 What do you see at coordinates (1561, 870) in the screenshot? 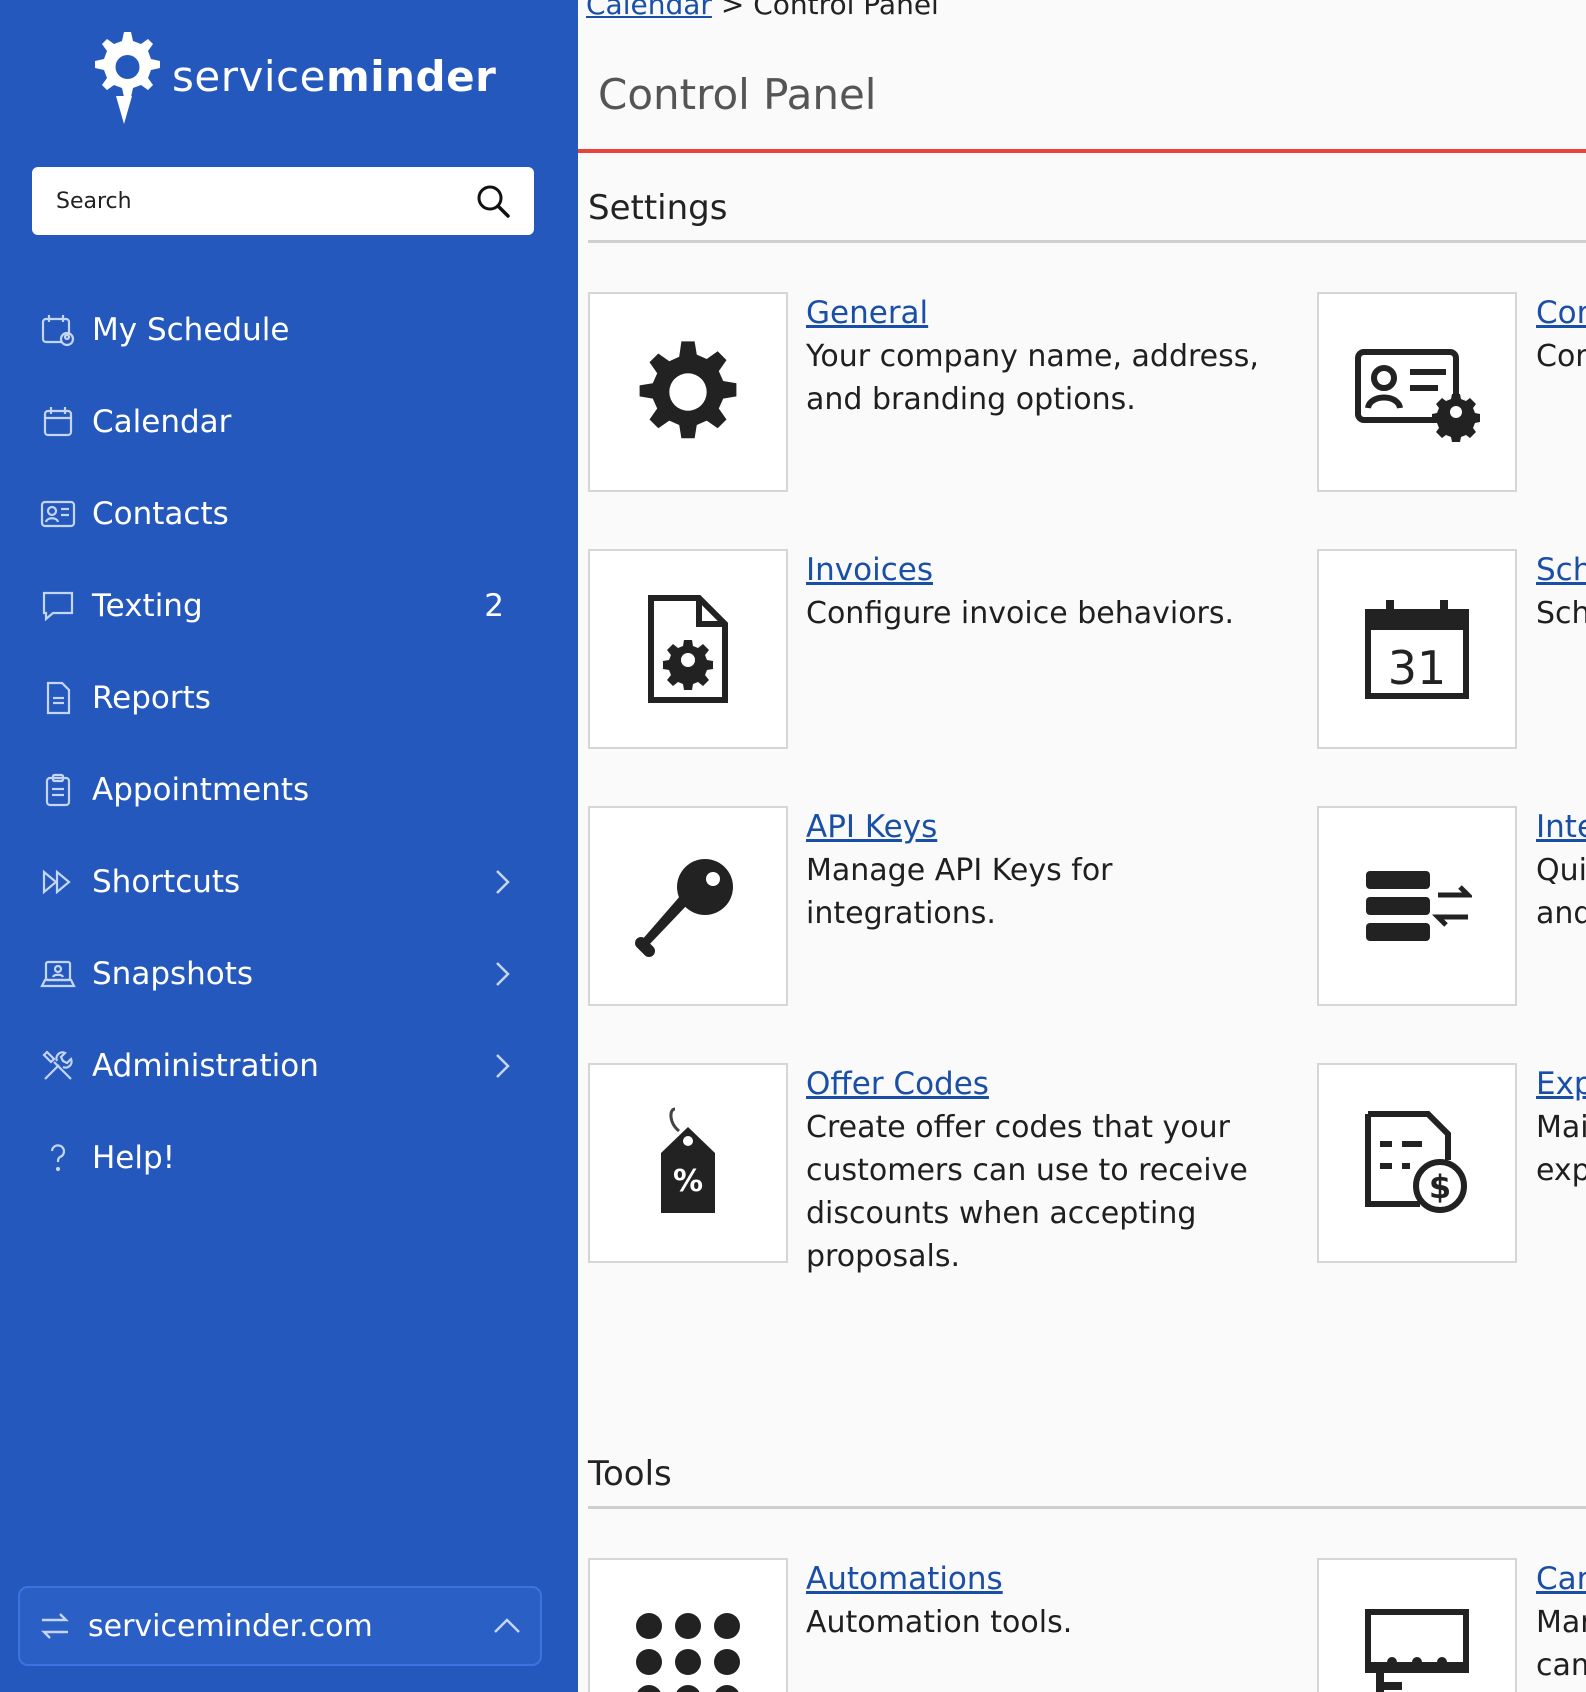
I see `tile-info-integrations: Inte Qui and` at bounding box center [1561, 870].